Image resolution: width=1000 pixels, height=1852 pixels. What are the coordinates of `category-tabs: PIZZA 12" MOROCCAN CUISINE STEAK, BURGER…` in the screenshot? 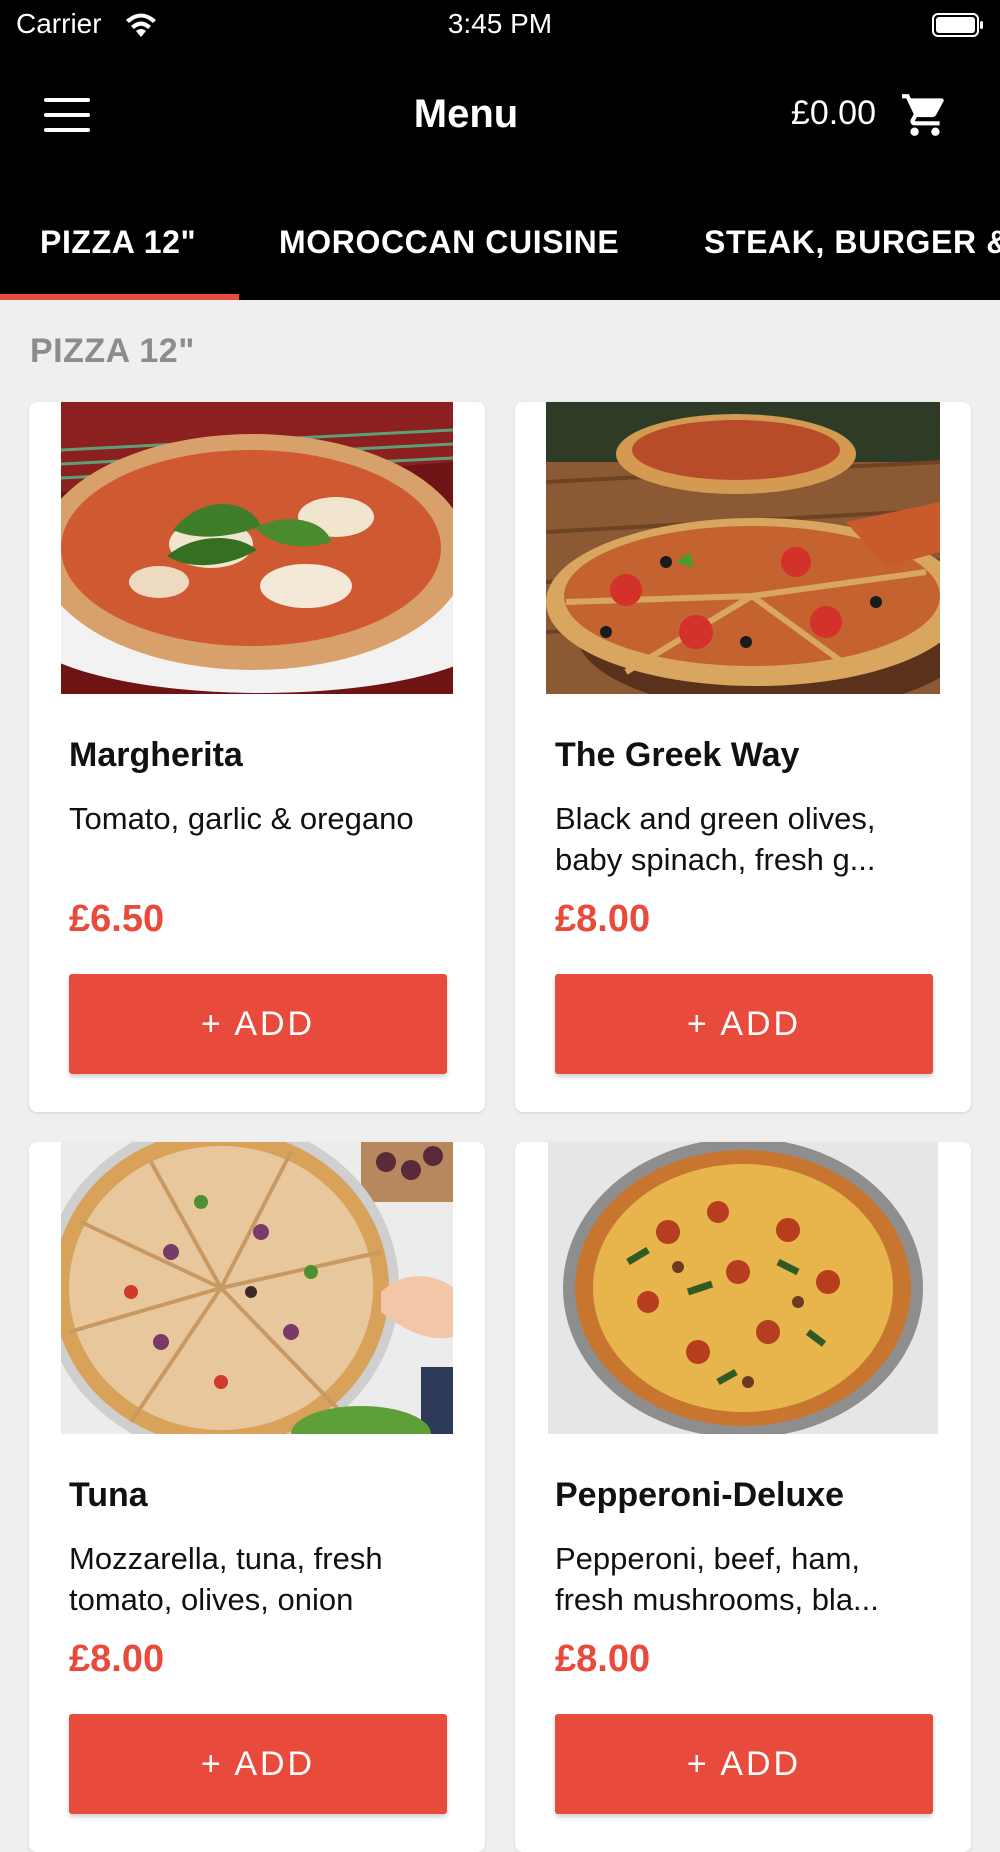 It's located at (500, 239).